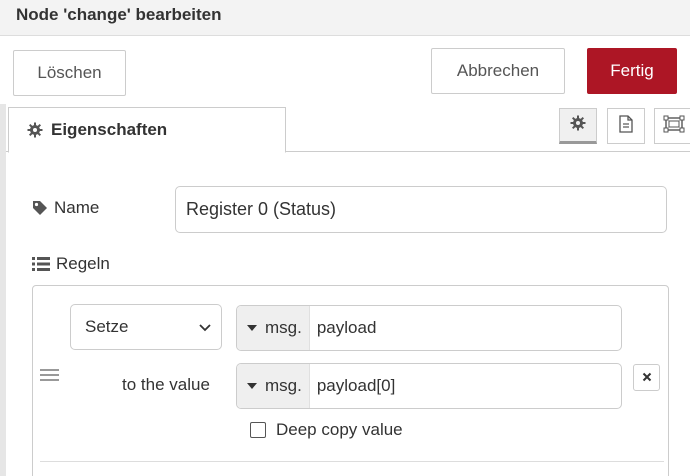 This screenshot has height=476, width=690. I want to click on appearance-tab-button, so click(672, 126).